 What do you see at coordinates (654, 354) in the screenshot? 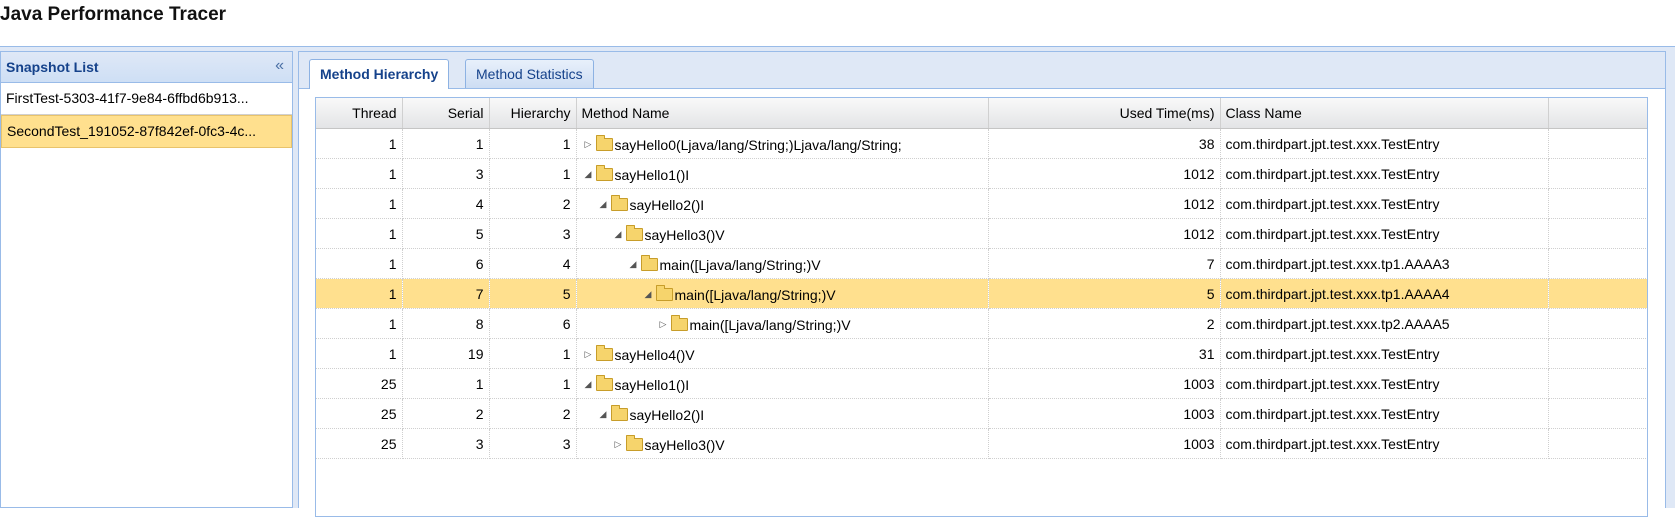
I see `method-name-label: sayHello4()V` at bounding box center [654, 354].